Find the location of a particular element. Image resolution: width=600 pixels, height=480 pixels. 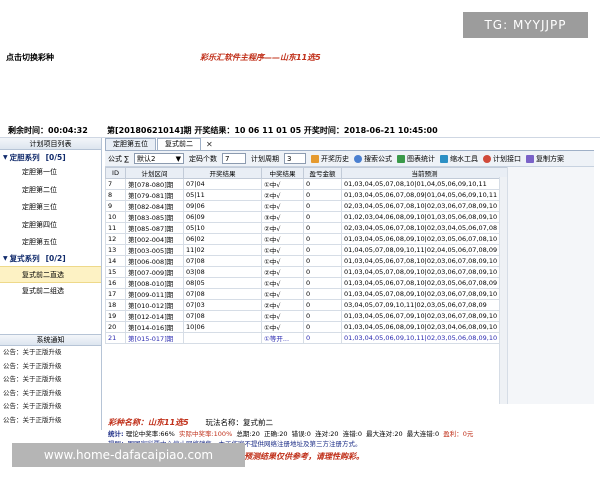

table-cell: 第[010-012]期 is located at coordinates (154, 305).